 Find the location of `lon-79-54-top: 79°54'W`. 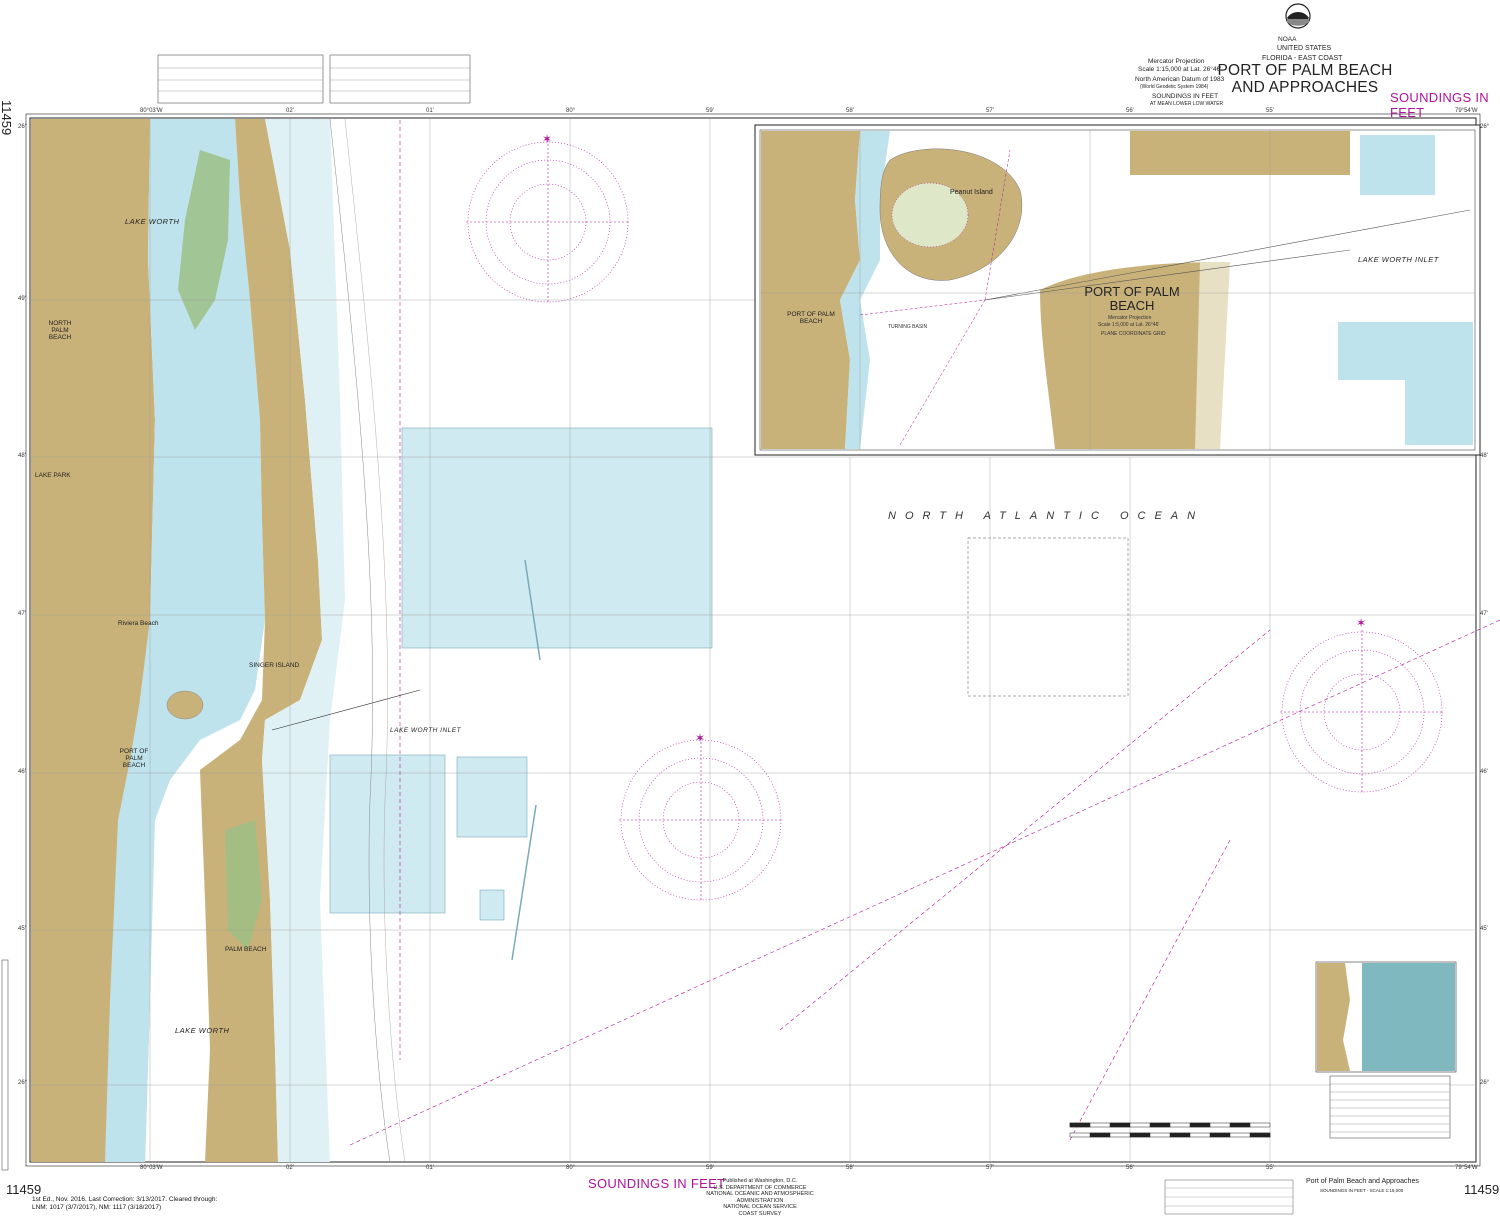

lon-79-54-top: 79°54'W is located at coordinates (1466, 111).